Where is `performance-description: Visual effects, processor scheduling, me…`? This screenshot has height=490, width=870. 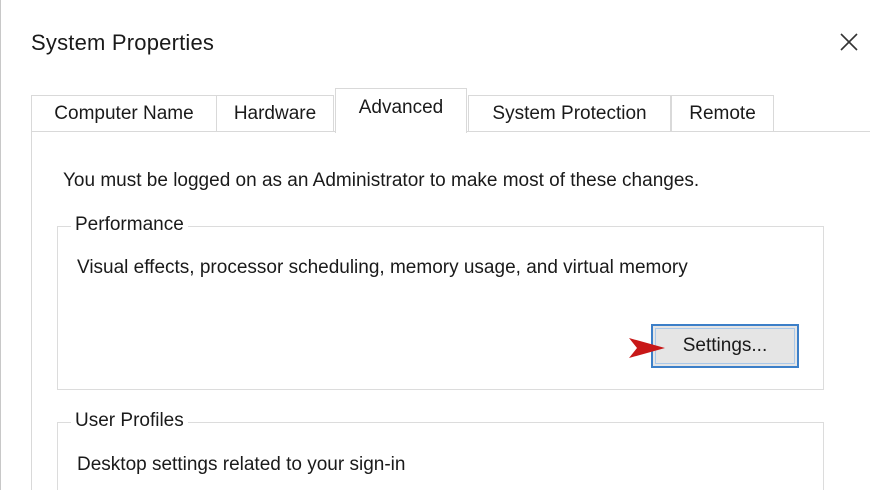 performance-description: Visual effects, processor scheduling, me… is located at coordinates (382, 267).